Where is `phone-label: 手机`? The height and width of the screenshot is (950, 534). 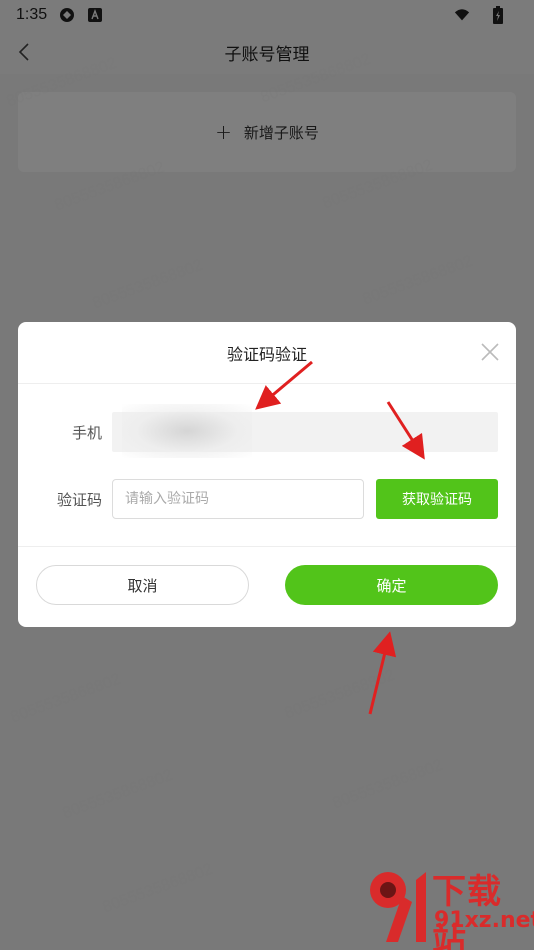 phone-label: 手机 is located at coordinates (86, 433).